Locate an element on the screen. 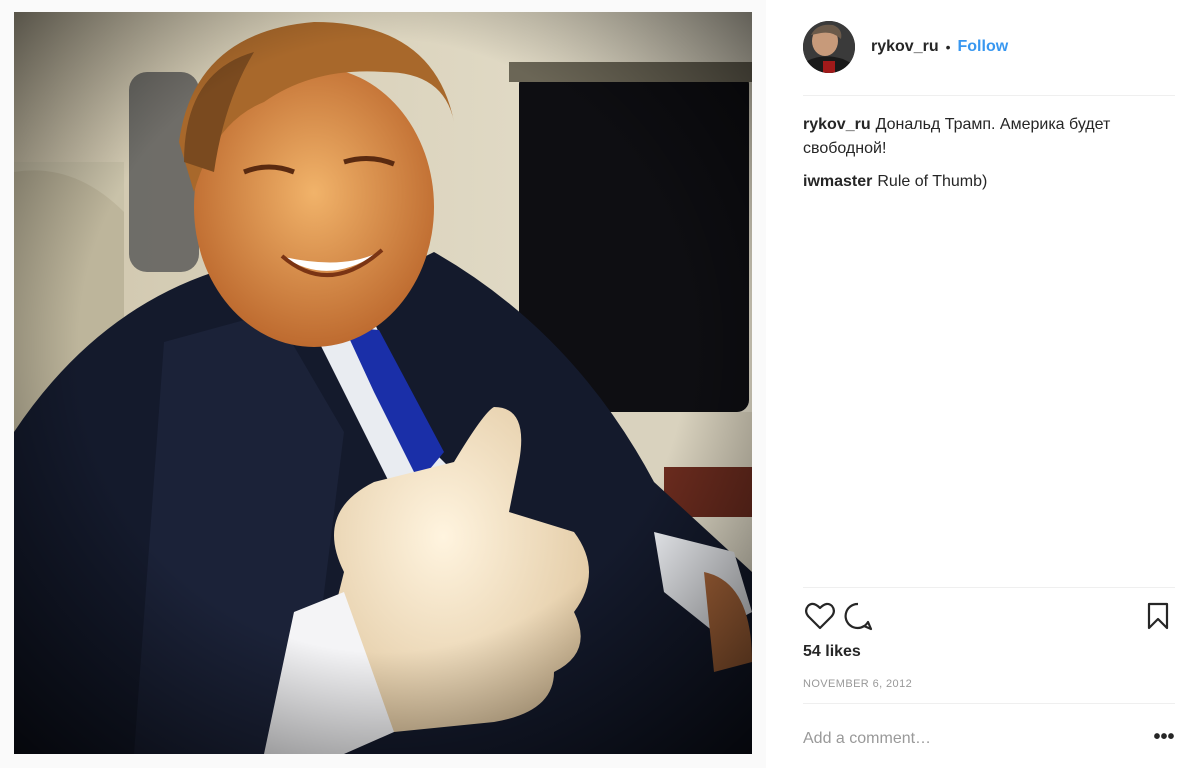 The width and height of the screenshot is (1200, 768). comment-username: iwmaster is located at coordinates (837, 181).